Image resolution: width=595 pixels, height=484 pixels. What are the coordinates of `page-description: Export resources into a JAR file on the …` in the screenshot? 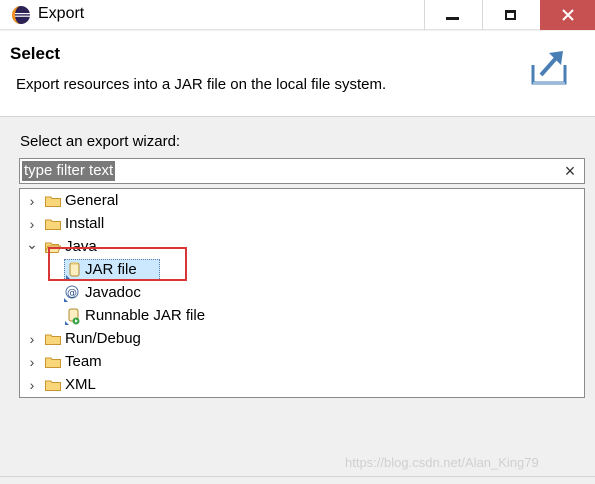 It's located at (201, 84).